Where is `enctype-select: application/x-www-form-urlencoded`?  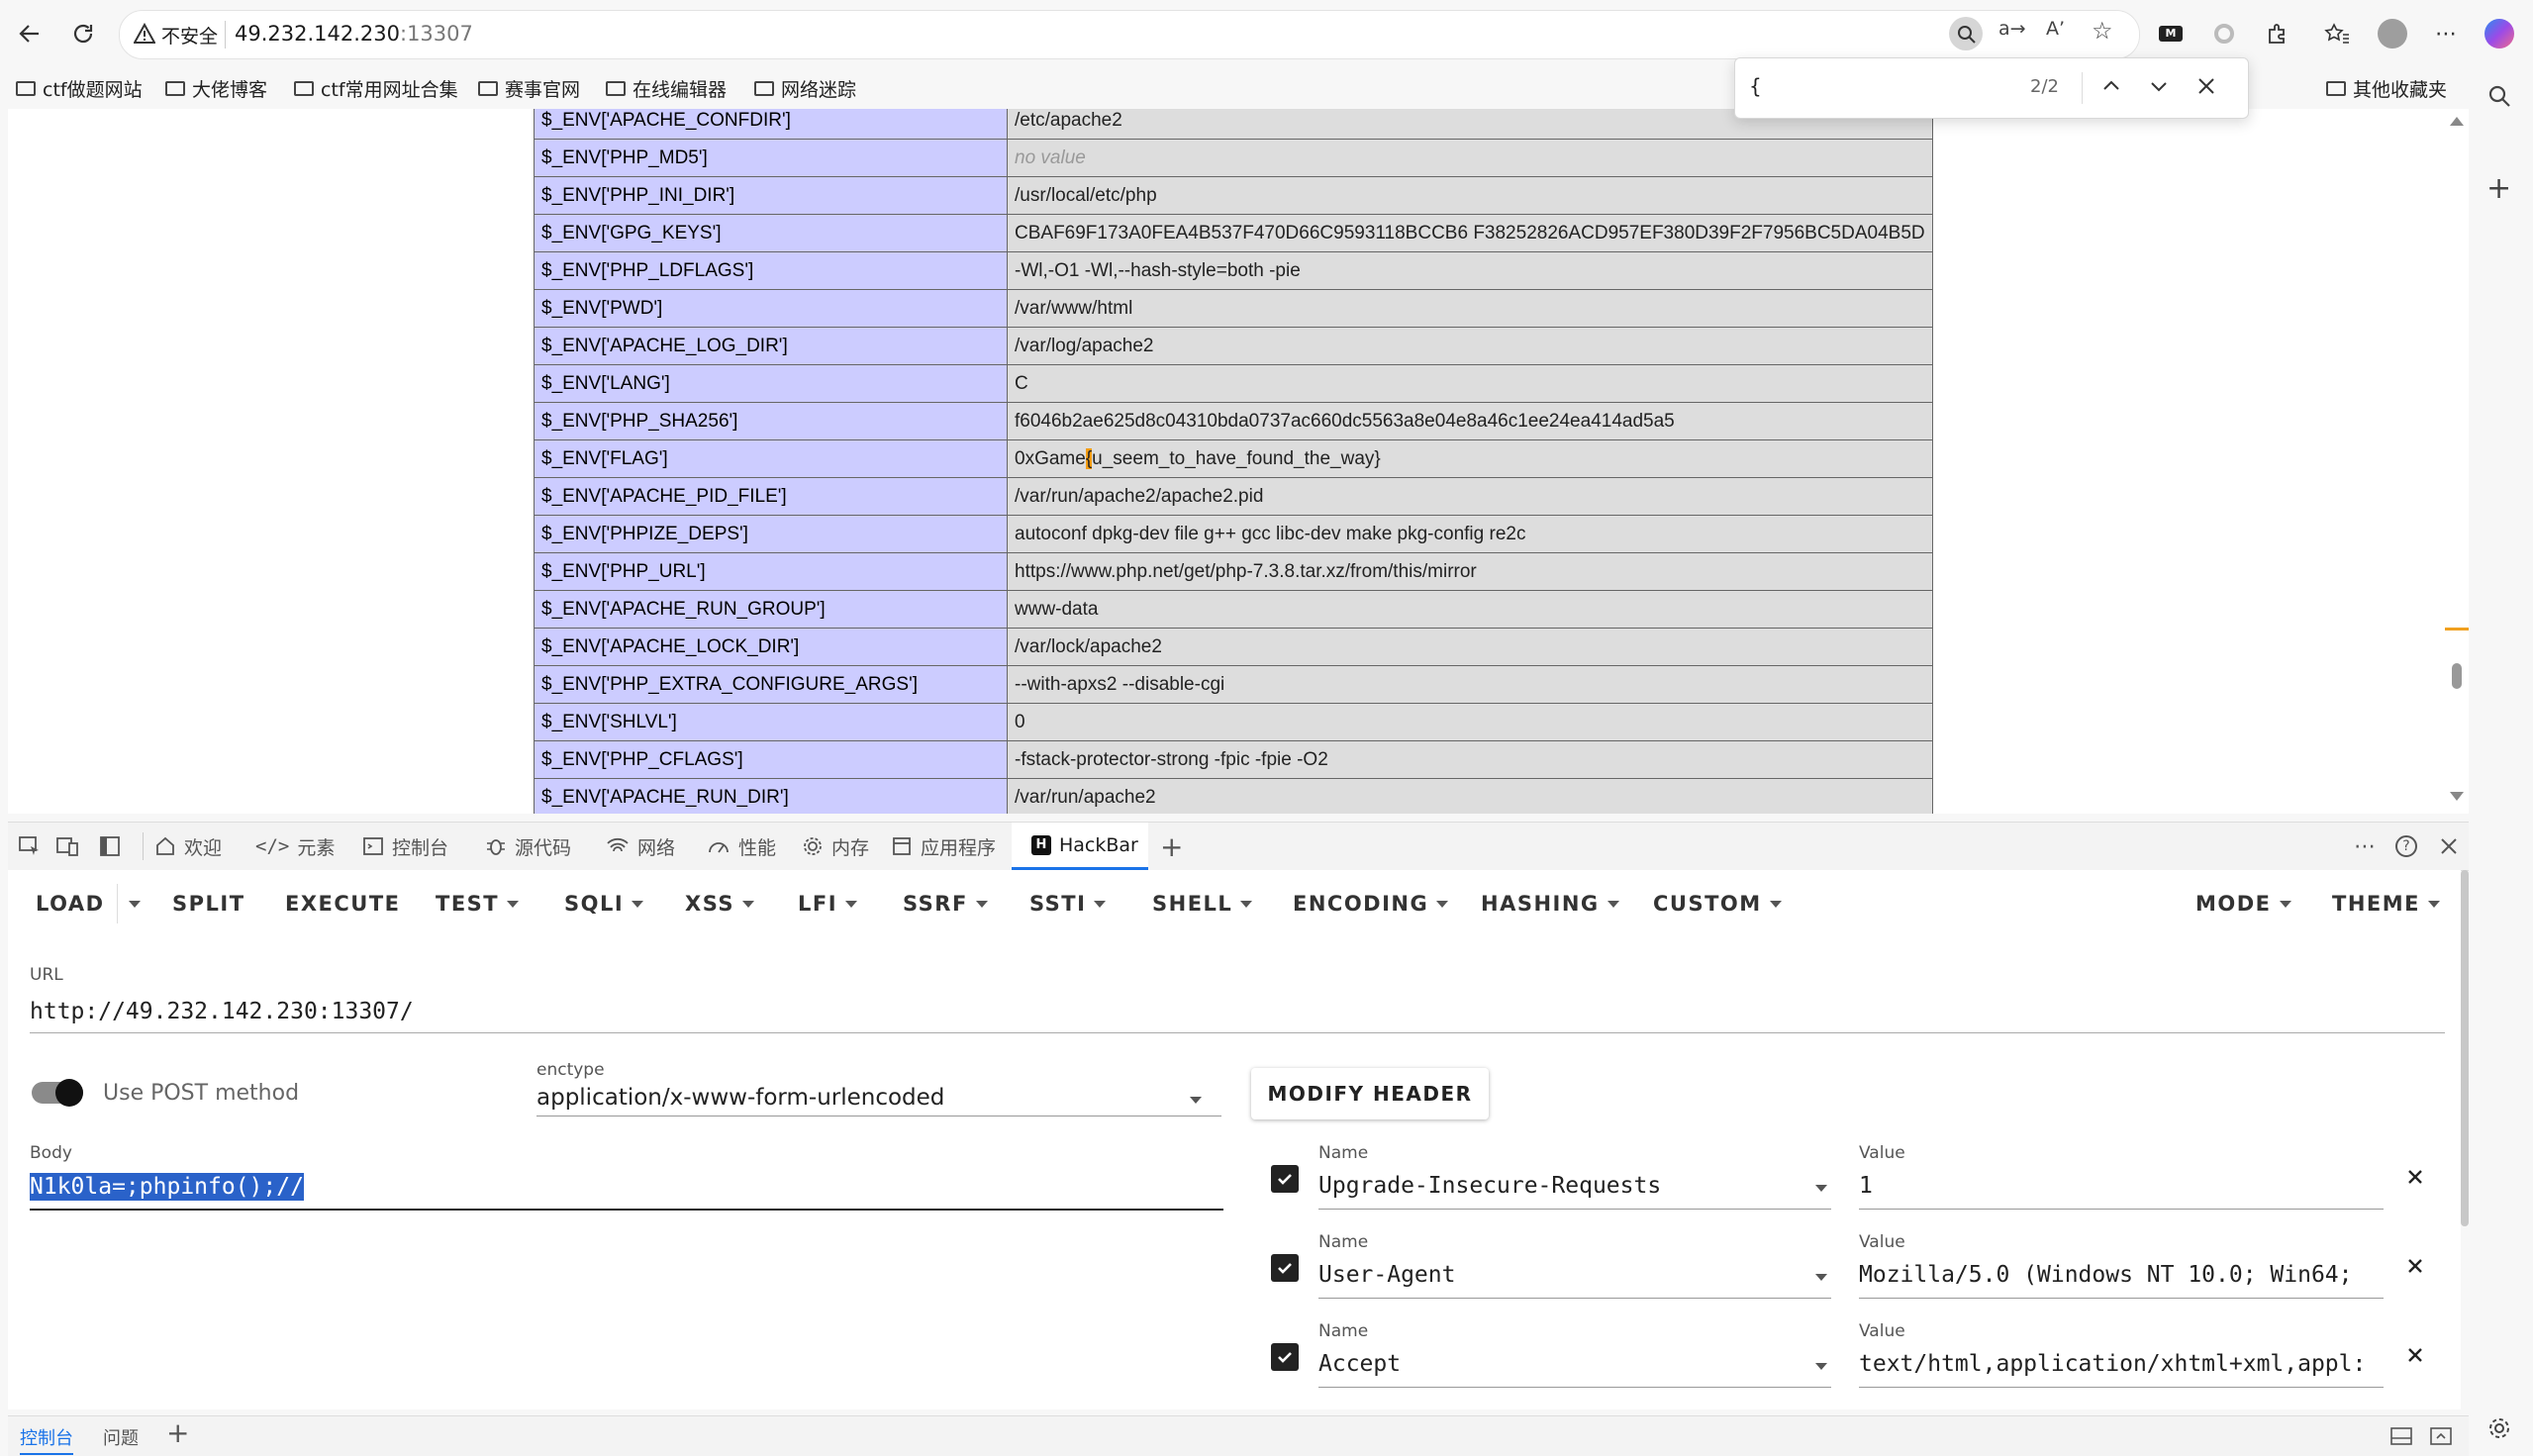
enctype-select: application/x-www-form-urlencoded is located at coordinates (740, 1098).